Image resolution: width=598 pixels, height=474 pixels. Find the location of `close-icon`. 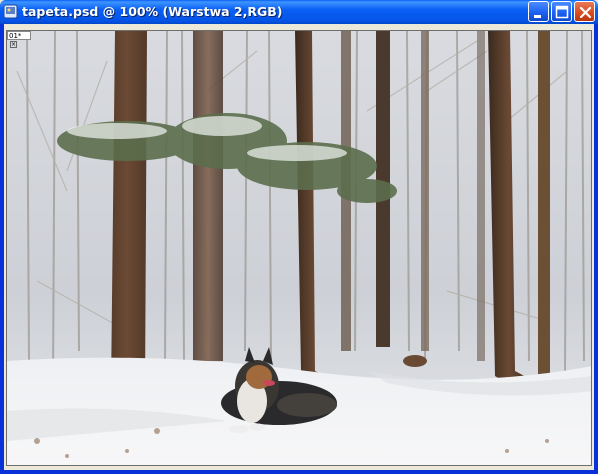

close-icon is located at coordinates (585, 12).